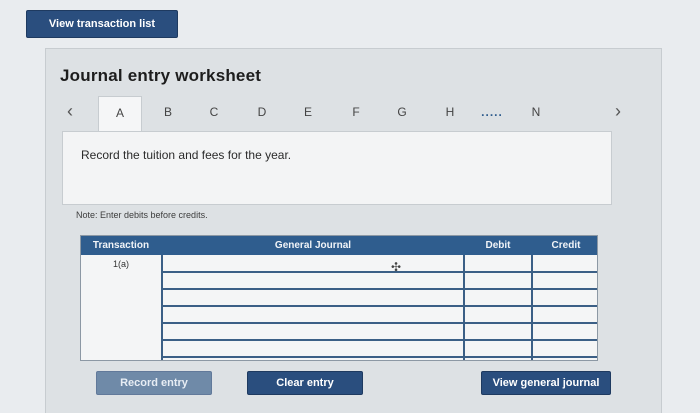  What do you see at coordinates (102, 24) in the screenshot?
I see `view-transaction-list-button: View transaction list` at bounding box center [102, 24].